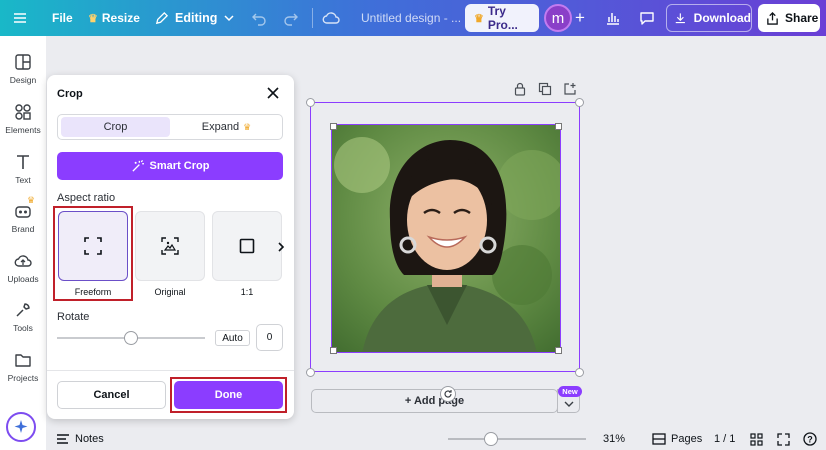  What do you see at coordinates (517, 439) in the screenshot?
I see `zoom-slider-track` at bounding box center [517, 439].